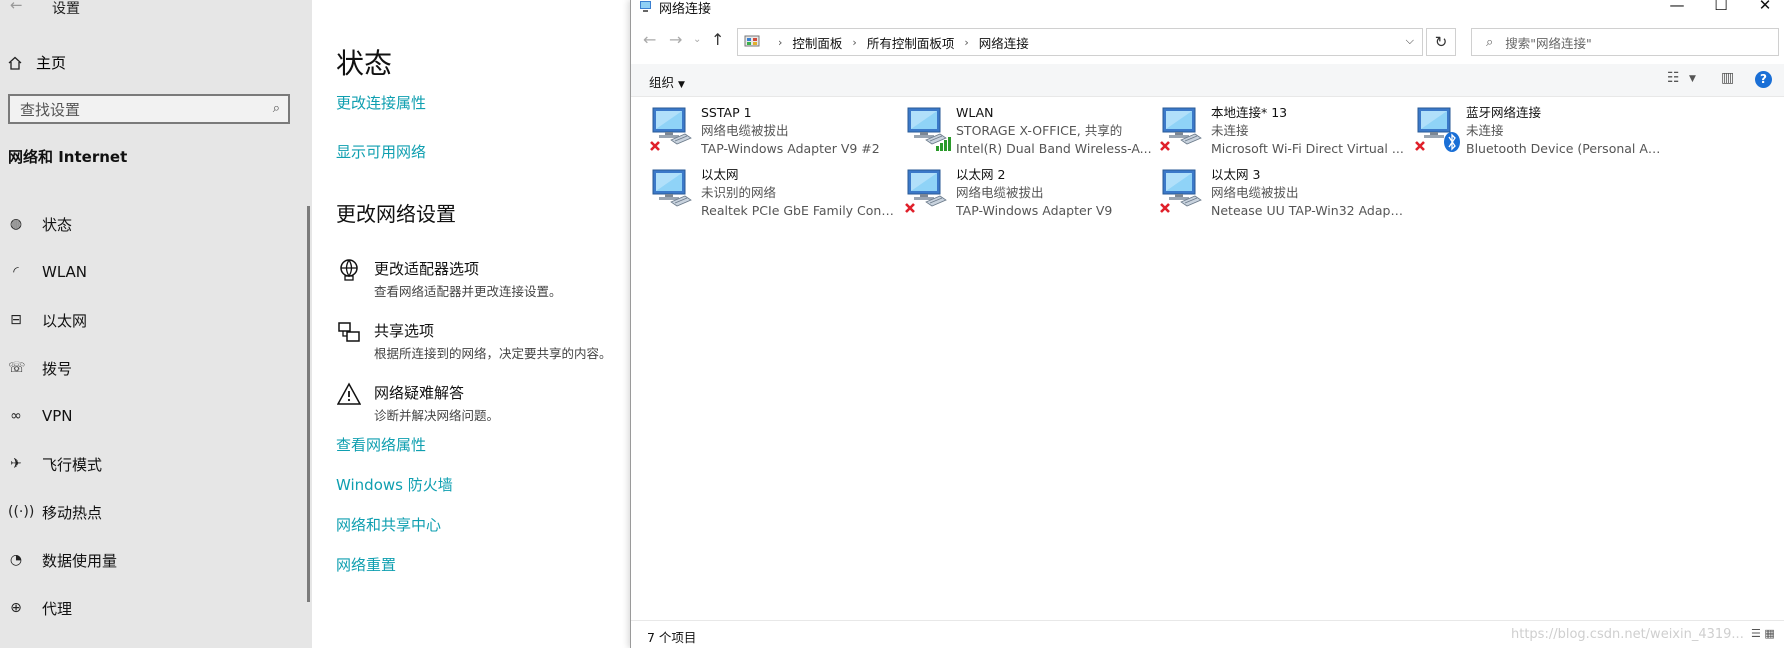 This screenshot has height=648, width=1784. What do you see at coordinates (1625, 42) in the screenshot?
I see `explorer-search-input: ⌕ 搜索"网络连接"` at bounding box center [1625, 42].